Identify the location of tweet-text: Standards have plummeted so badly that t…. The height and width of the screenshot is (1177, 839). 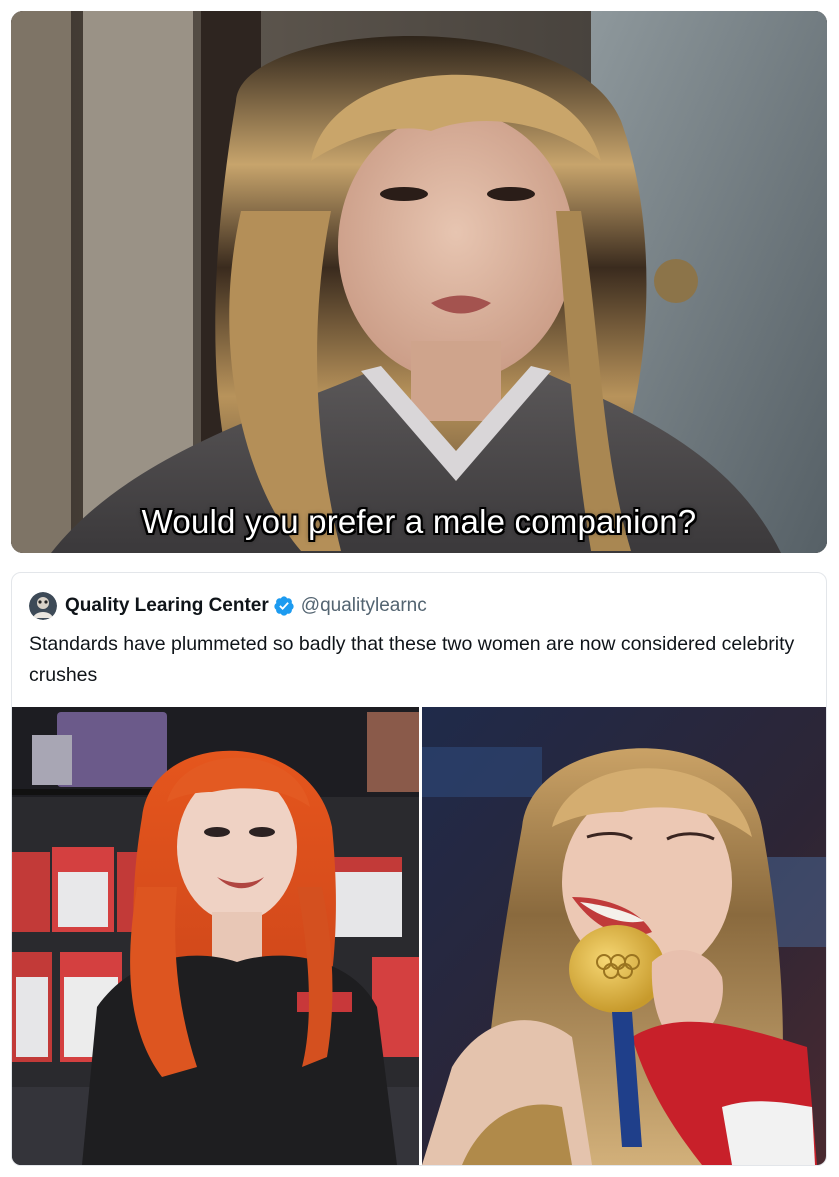
(412, 659).